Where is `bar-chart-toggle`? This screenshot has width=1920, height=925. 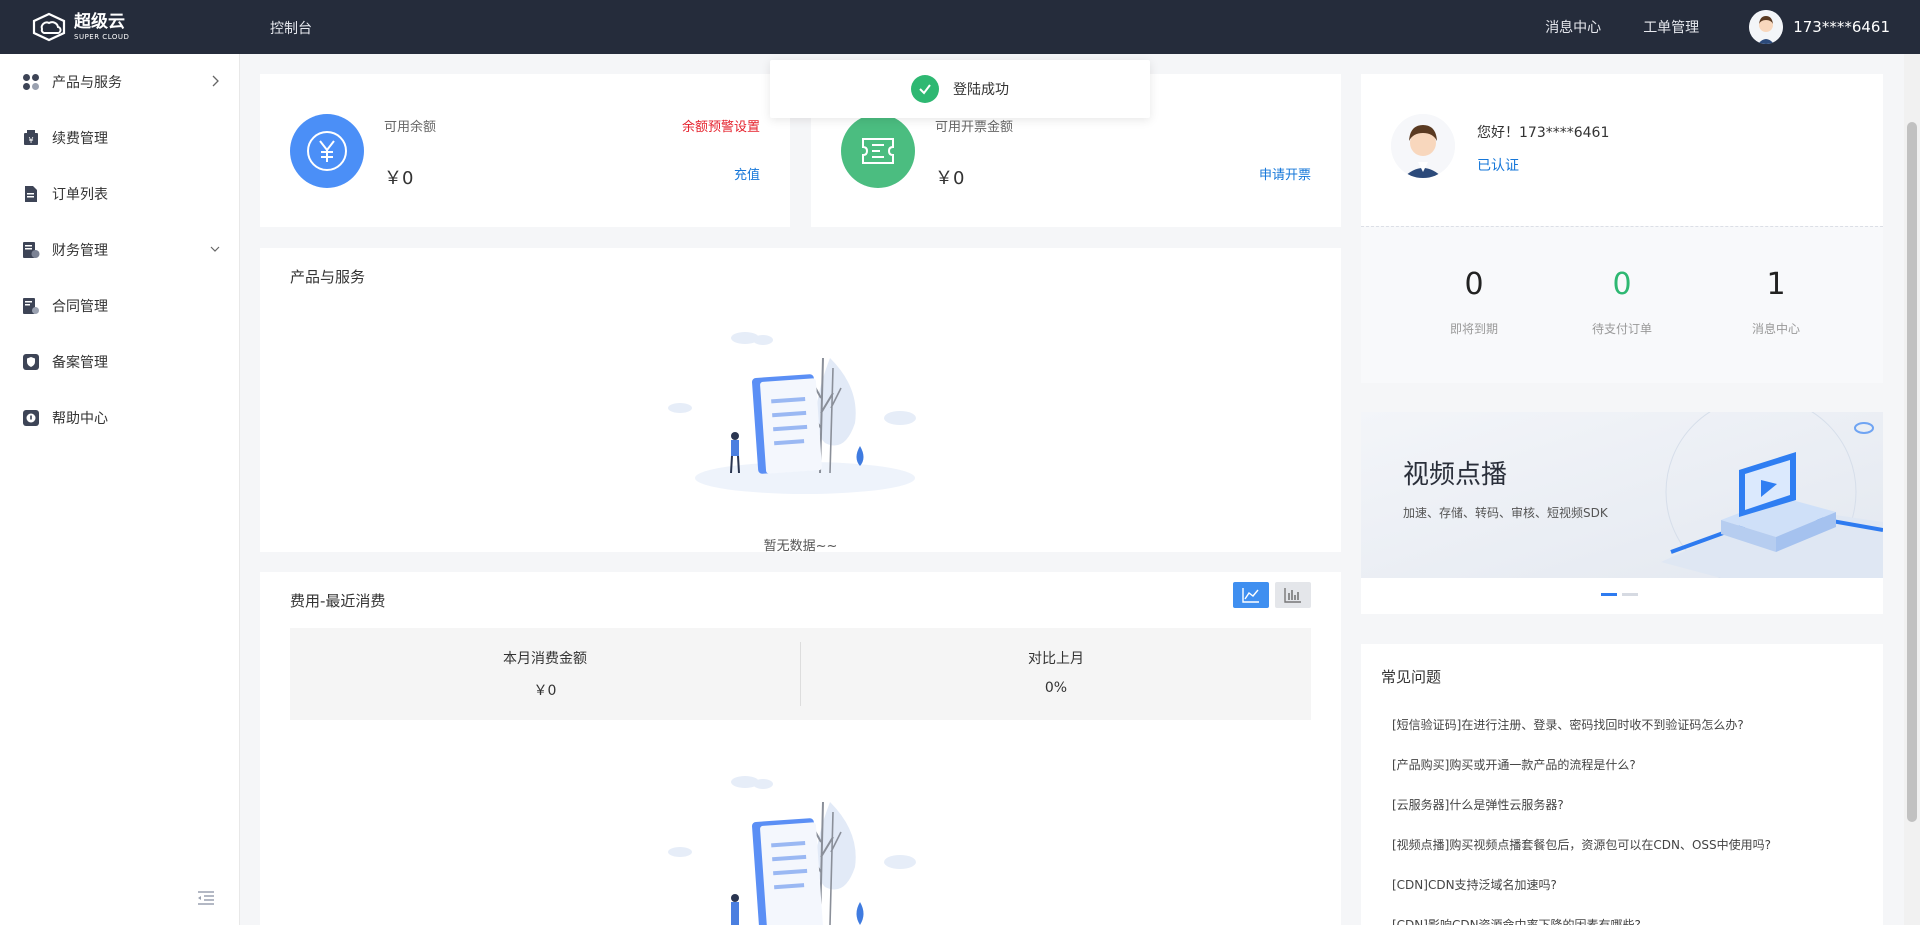 bar-chart-toggle is located at coordinates (1293, 595).